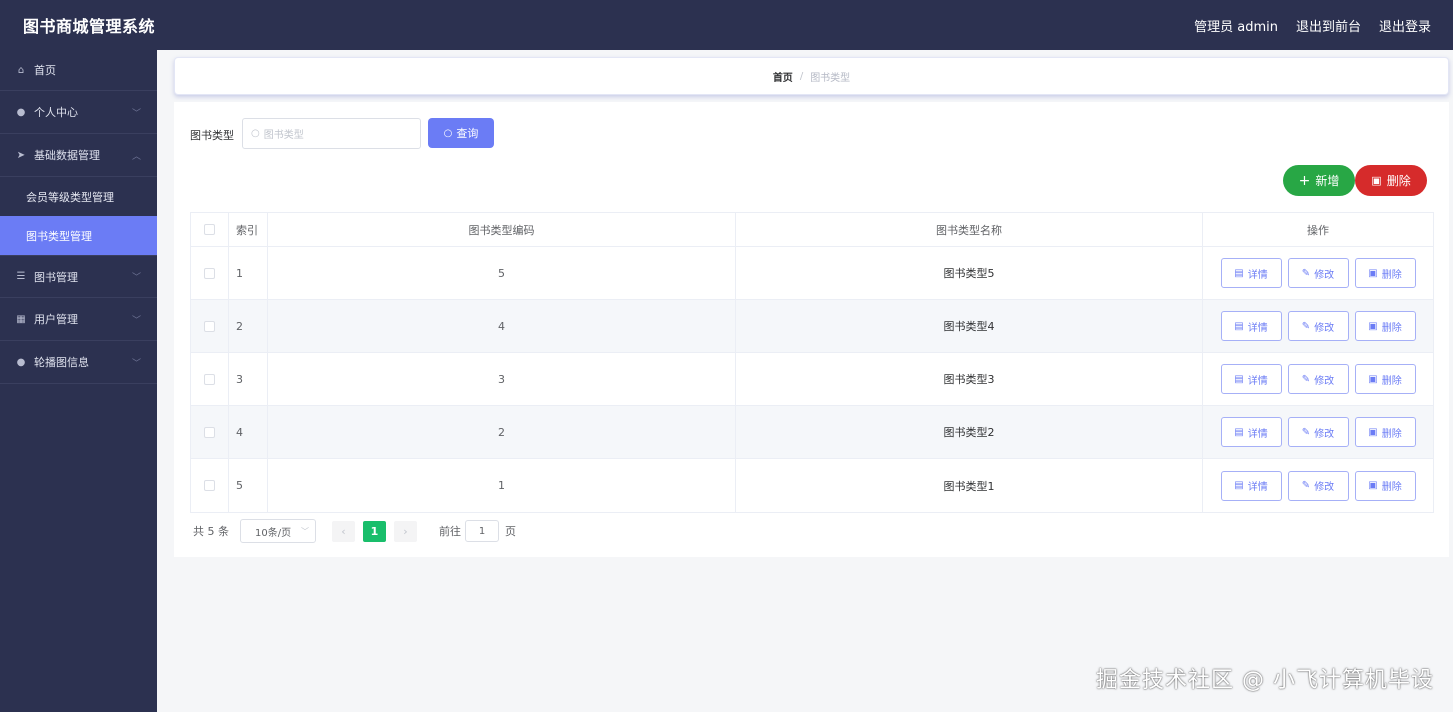 This screenshot has height=712, width=1453. What do you see at coordinates (273, 533) in the screenshot?
I see `page-size-value: 10条/页` at bounding box center [273, 533].